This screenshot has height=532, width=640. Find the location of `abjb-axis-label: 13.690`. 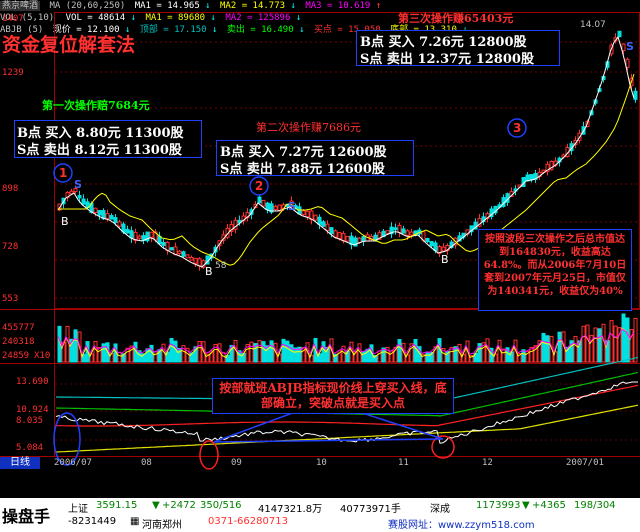

abjb-axis-label: 13.690 is located at coordinates (32, 382).